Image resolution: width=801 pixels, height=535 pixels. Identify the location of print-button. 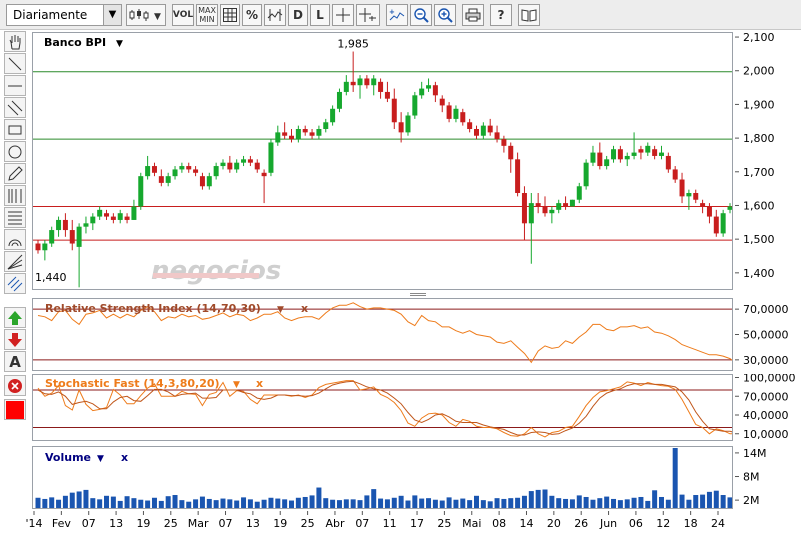
(473, 15).